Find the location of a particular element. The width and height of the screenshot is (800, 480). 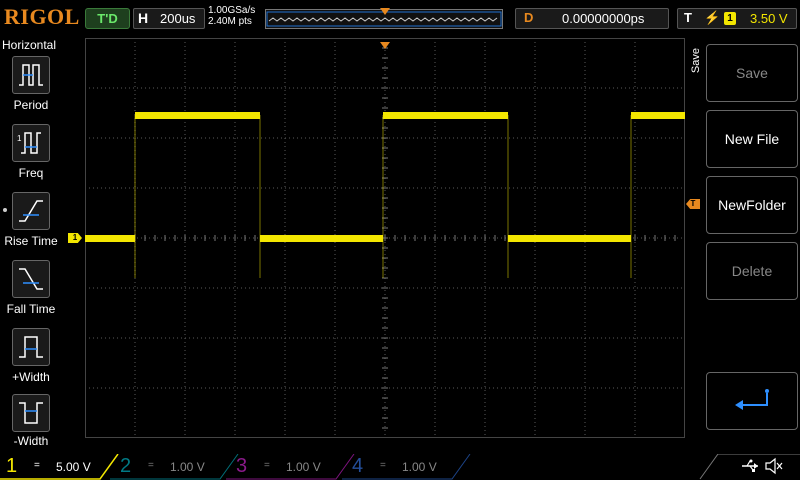

save-button: Save is located at coordinates (752, 73).